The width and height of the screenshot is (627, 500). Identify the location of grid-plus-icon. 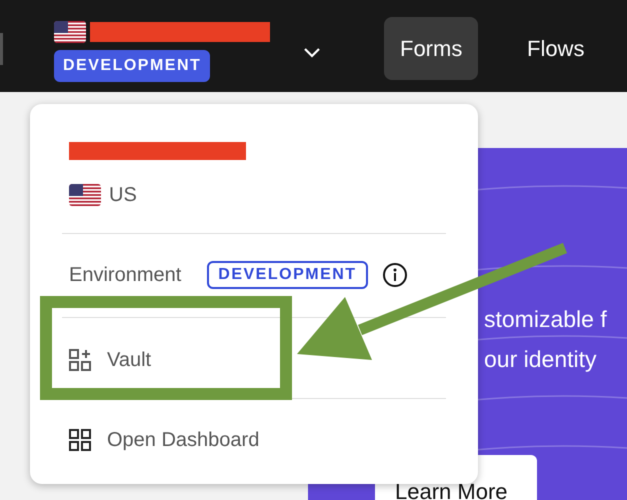
(80, 360).